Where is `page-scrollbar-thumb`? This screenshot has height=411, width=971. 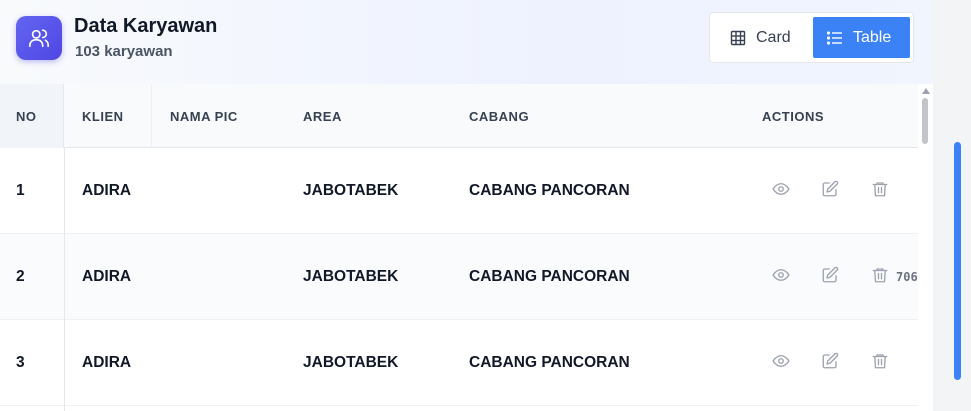 page-scrollbar-thumb is located at coordinates (957, 261).